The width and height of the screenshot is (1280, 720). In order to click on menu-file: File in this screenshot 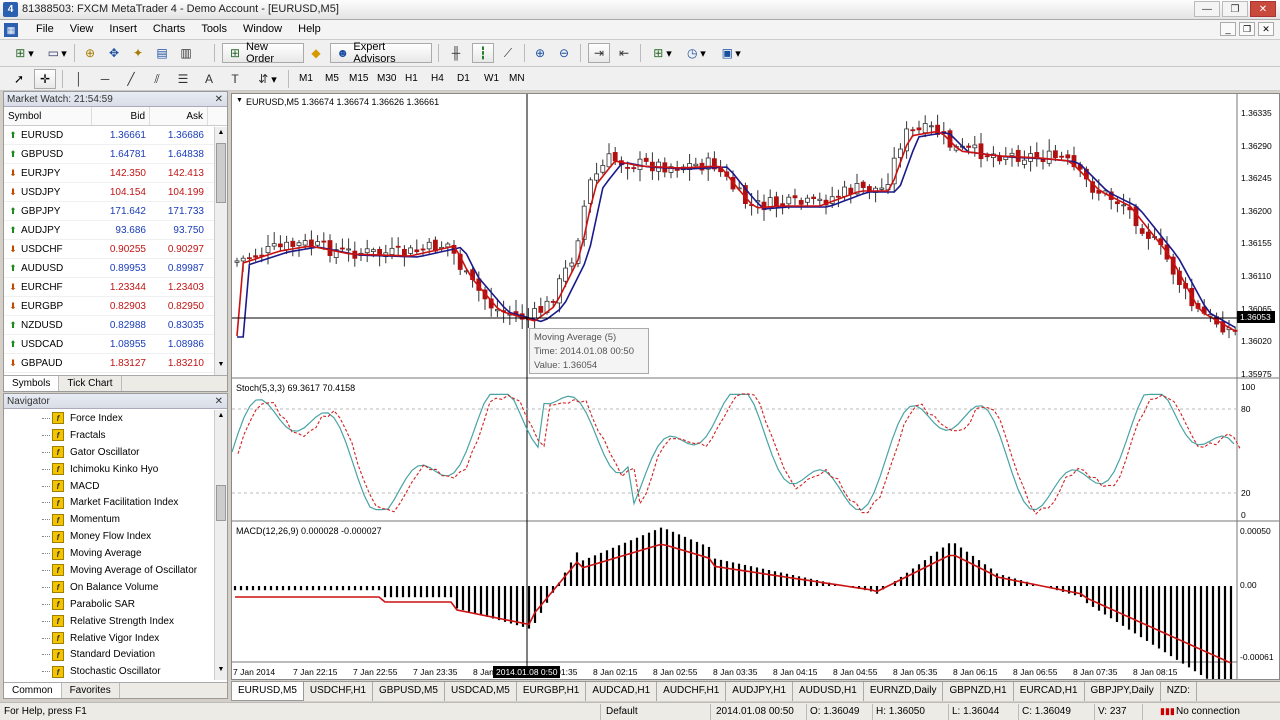, I will do `click(45, 29)`.